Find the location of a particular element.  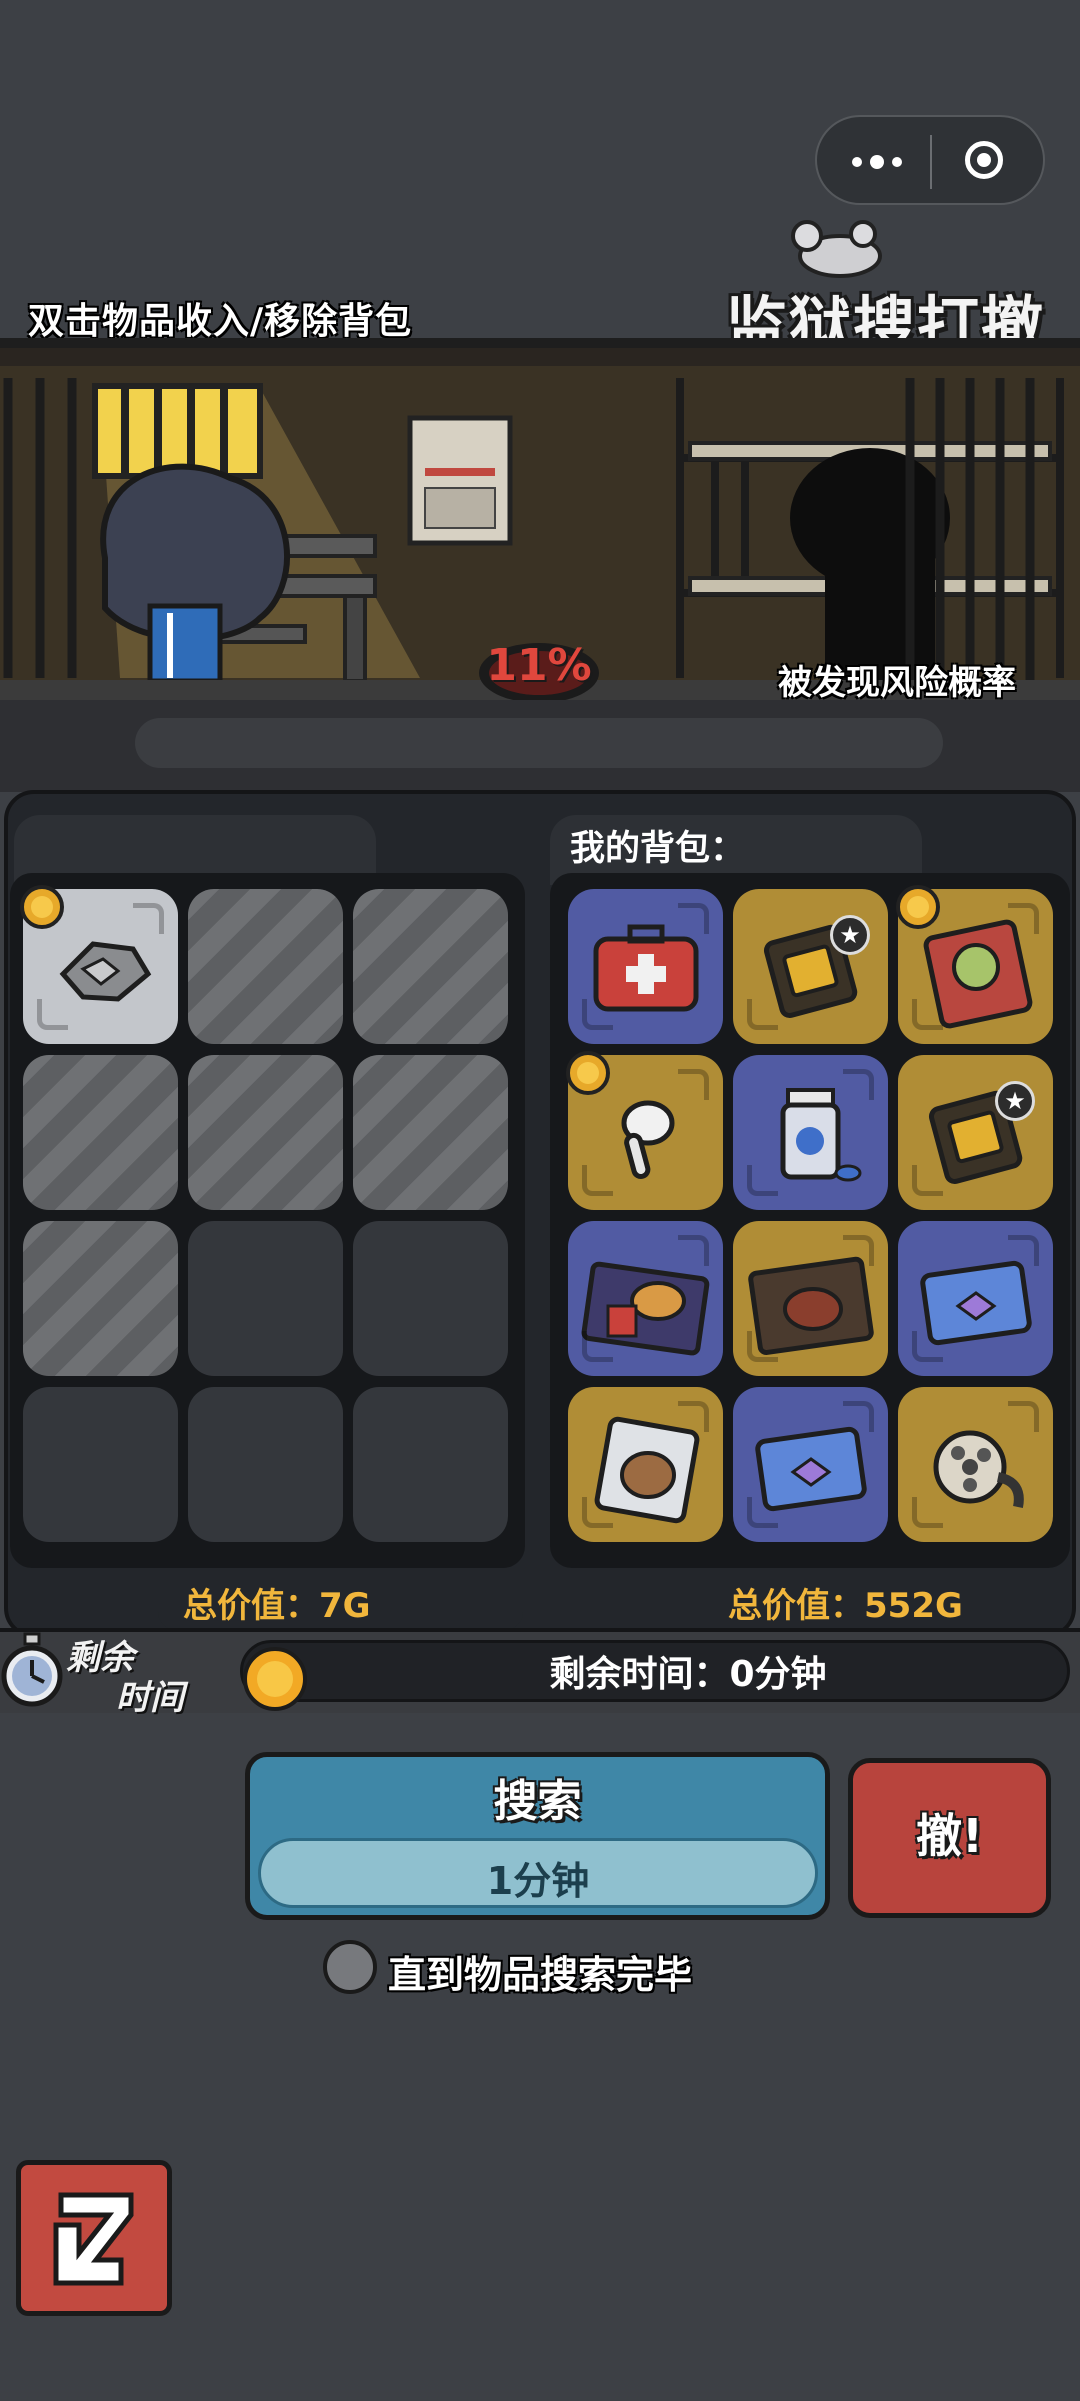

search-until-done-checkbox is located at coordinates (350, 1967).